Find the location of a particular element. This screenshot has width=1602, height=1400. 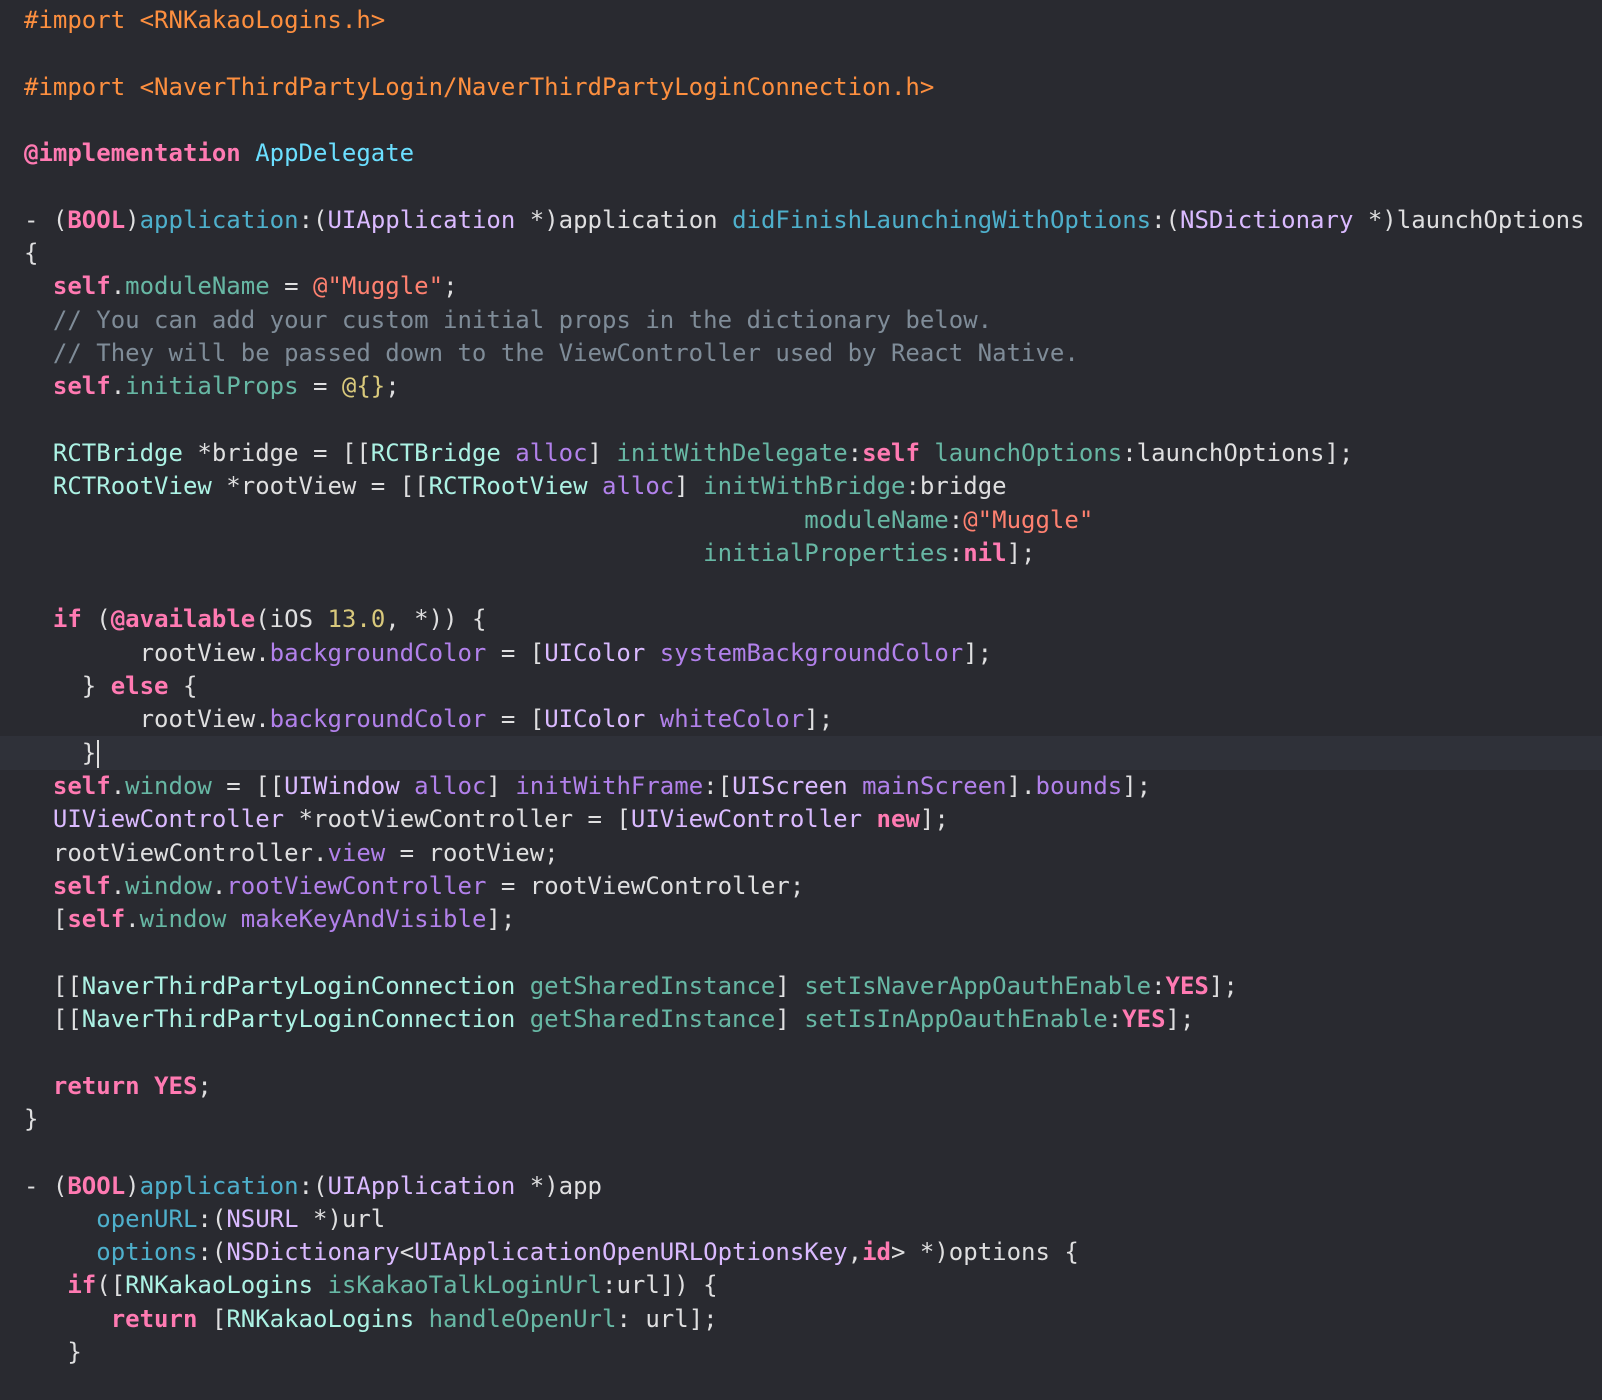

code-line: return YES; is located at coordinates (801, 1086).